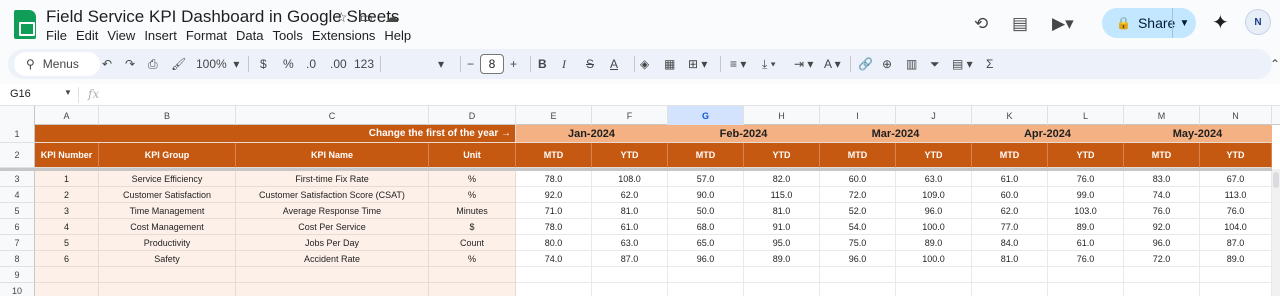 The width and height of the screenshot is (1280, 296). Describe the element at coordinates (1010, 179) in the screenshot. I see `table-cell: 61.0` at that location.